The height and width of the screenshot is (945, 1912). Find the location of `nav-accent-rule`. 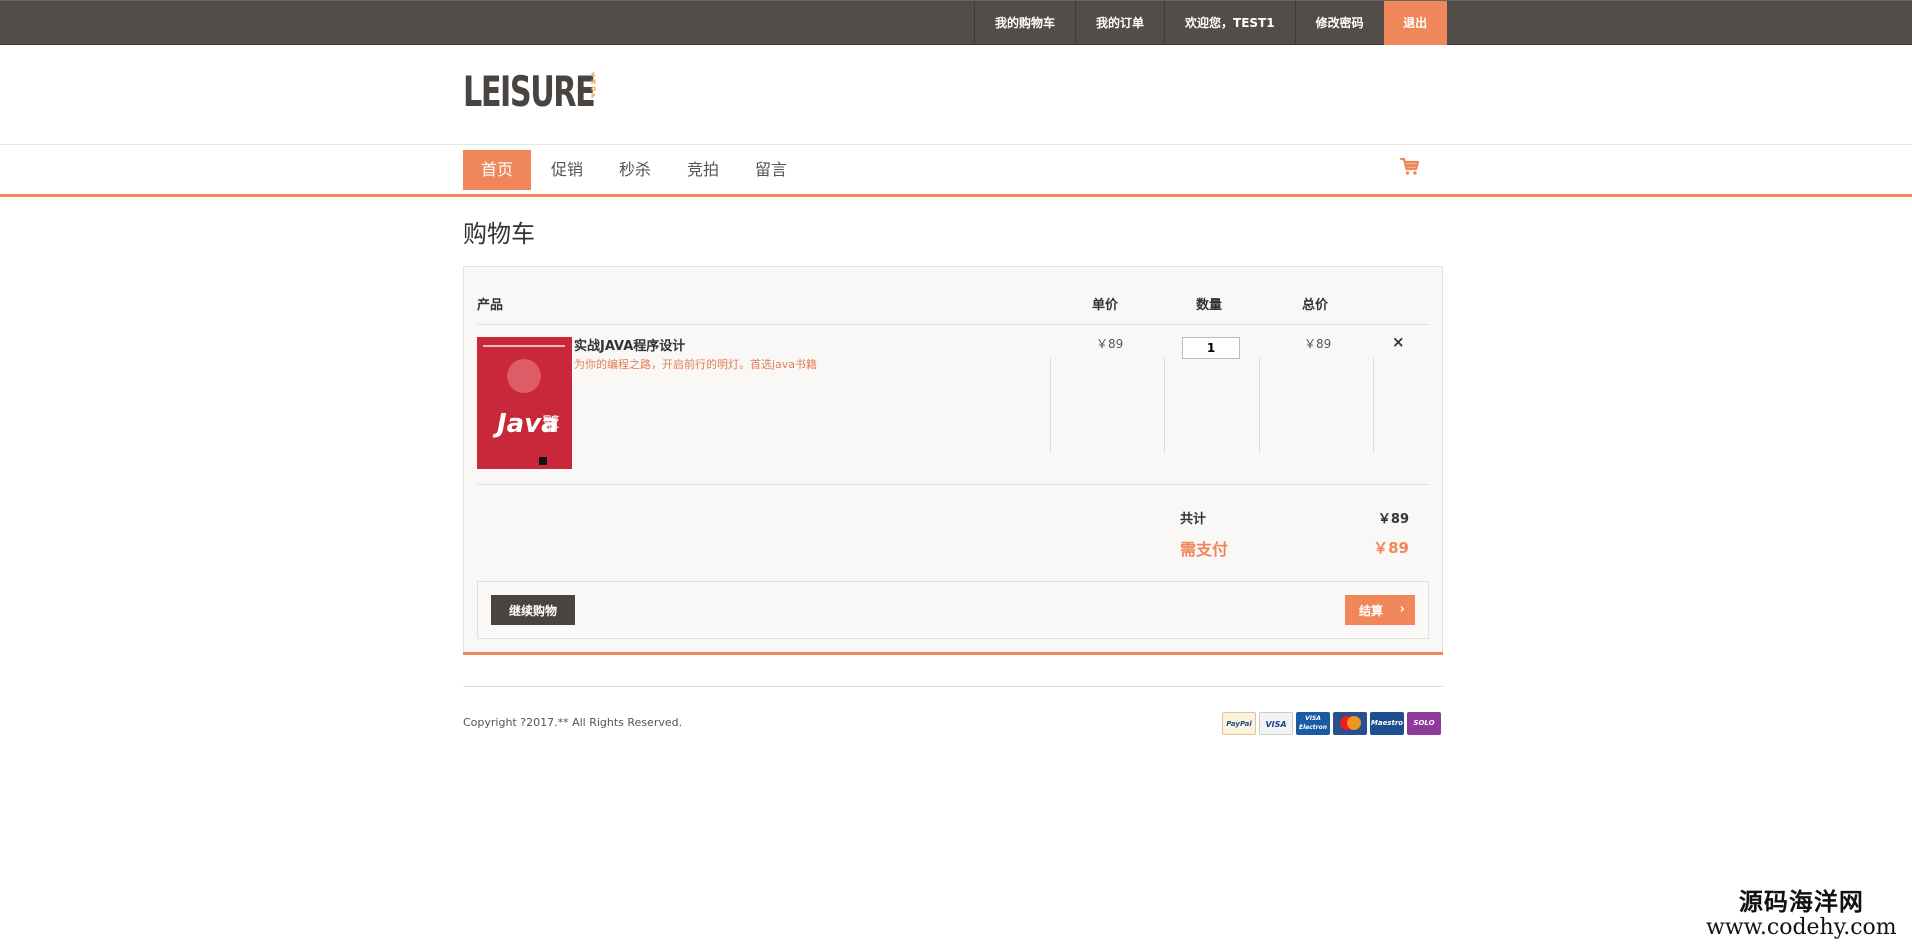

nav-accent-rule is located at coordinates (956, 195).